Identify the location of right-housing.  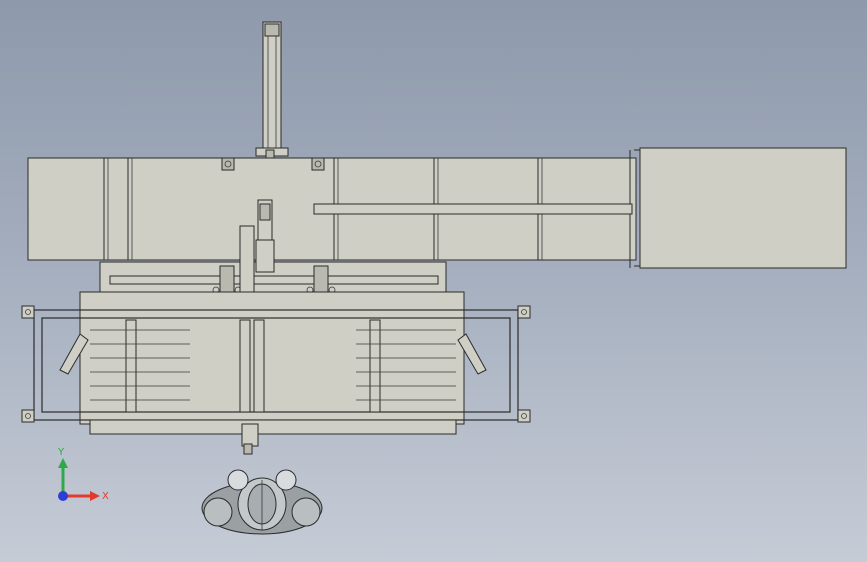
(740, 208).